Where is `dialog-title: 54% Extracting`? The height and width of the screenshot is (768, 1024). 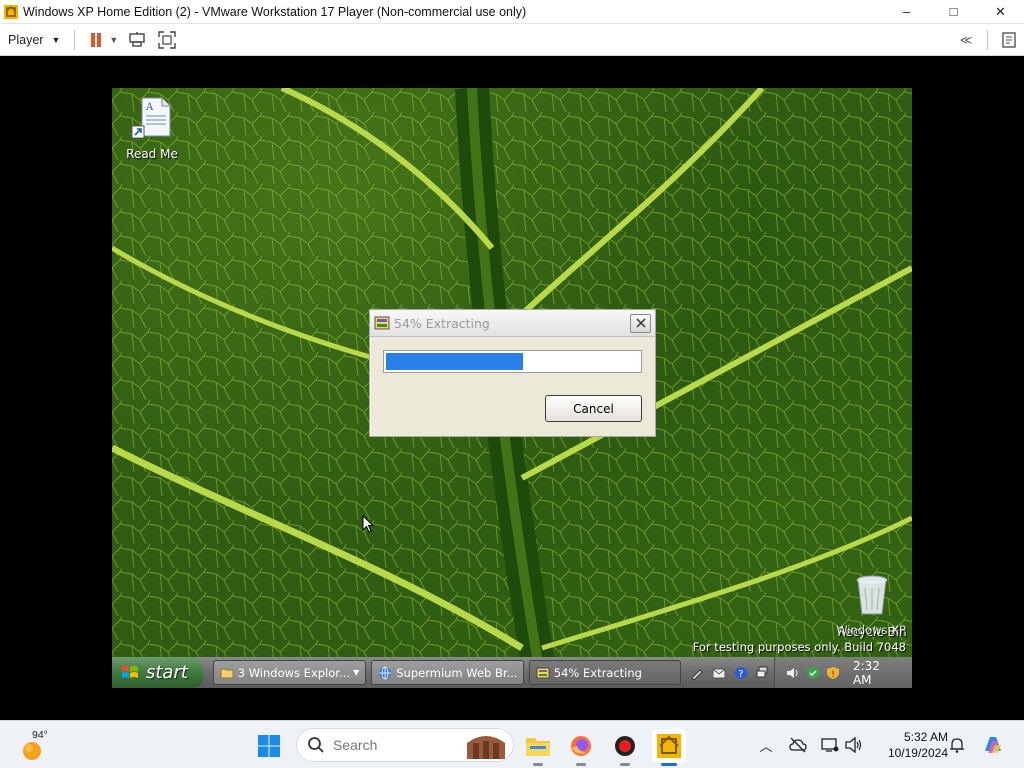 dialog-title: 54% Extracting is located at coordinates (442, 323).